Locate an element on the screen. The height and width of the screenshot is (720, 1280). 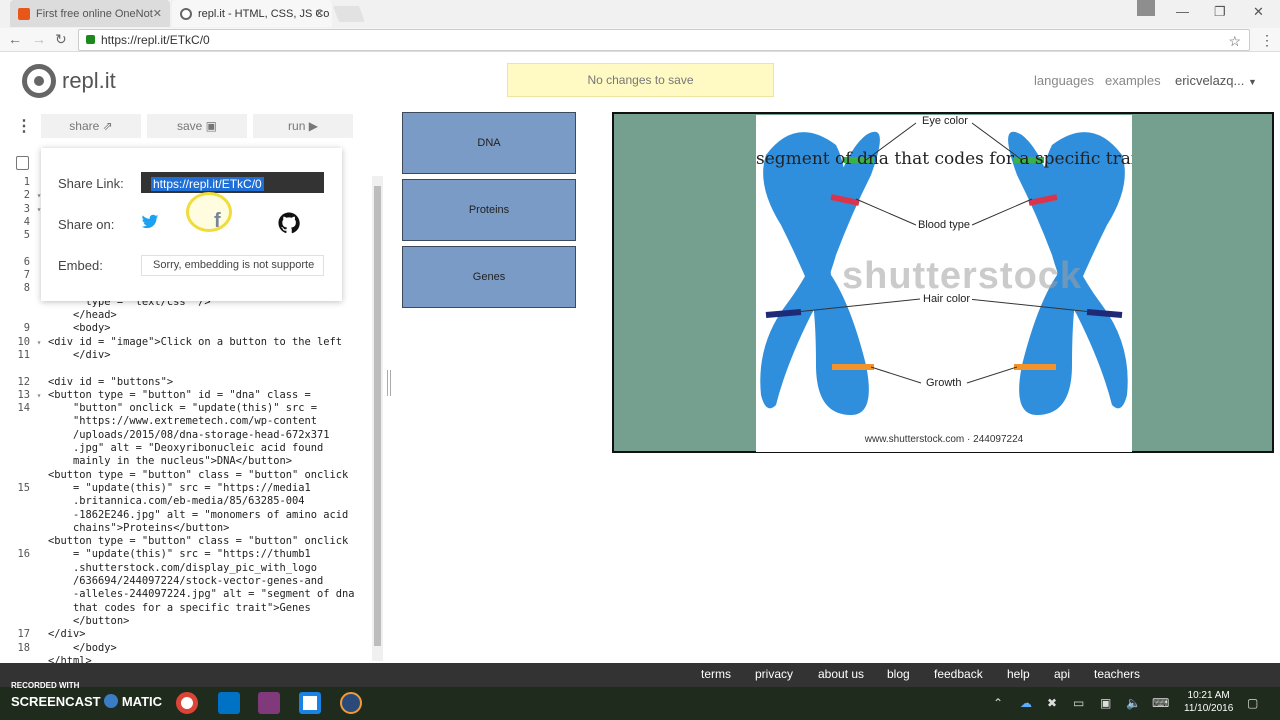
share-button: share ⇗ is located at coordinates (91, 126).